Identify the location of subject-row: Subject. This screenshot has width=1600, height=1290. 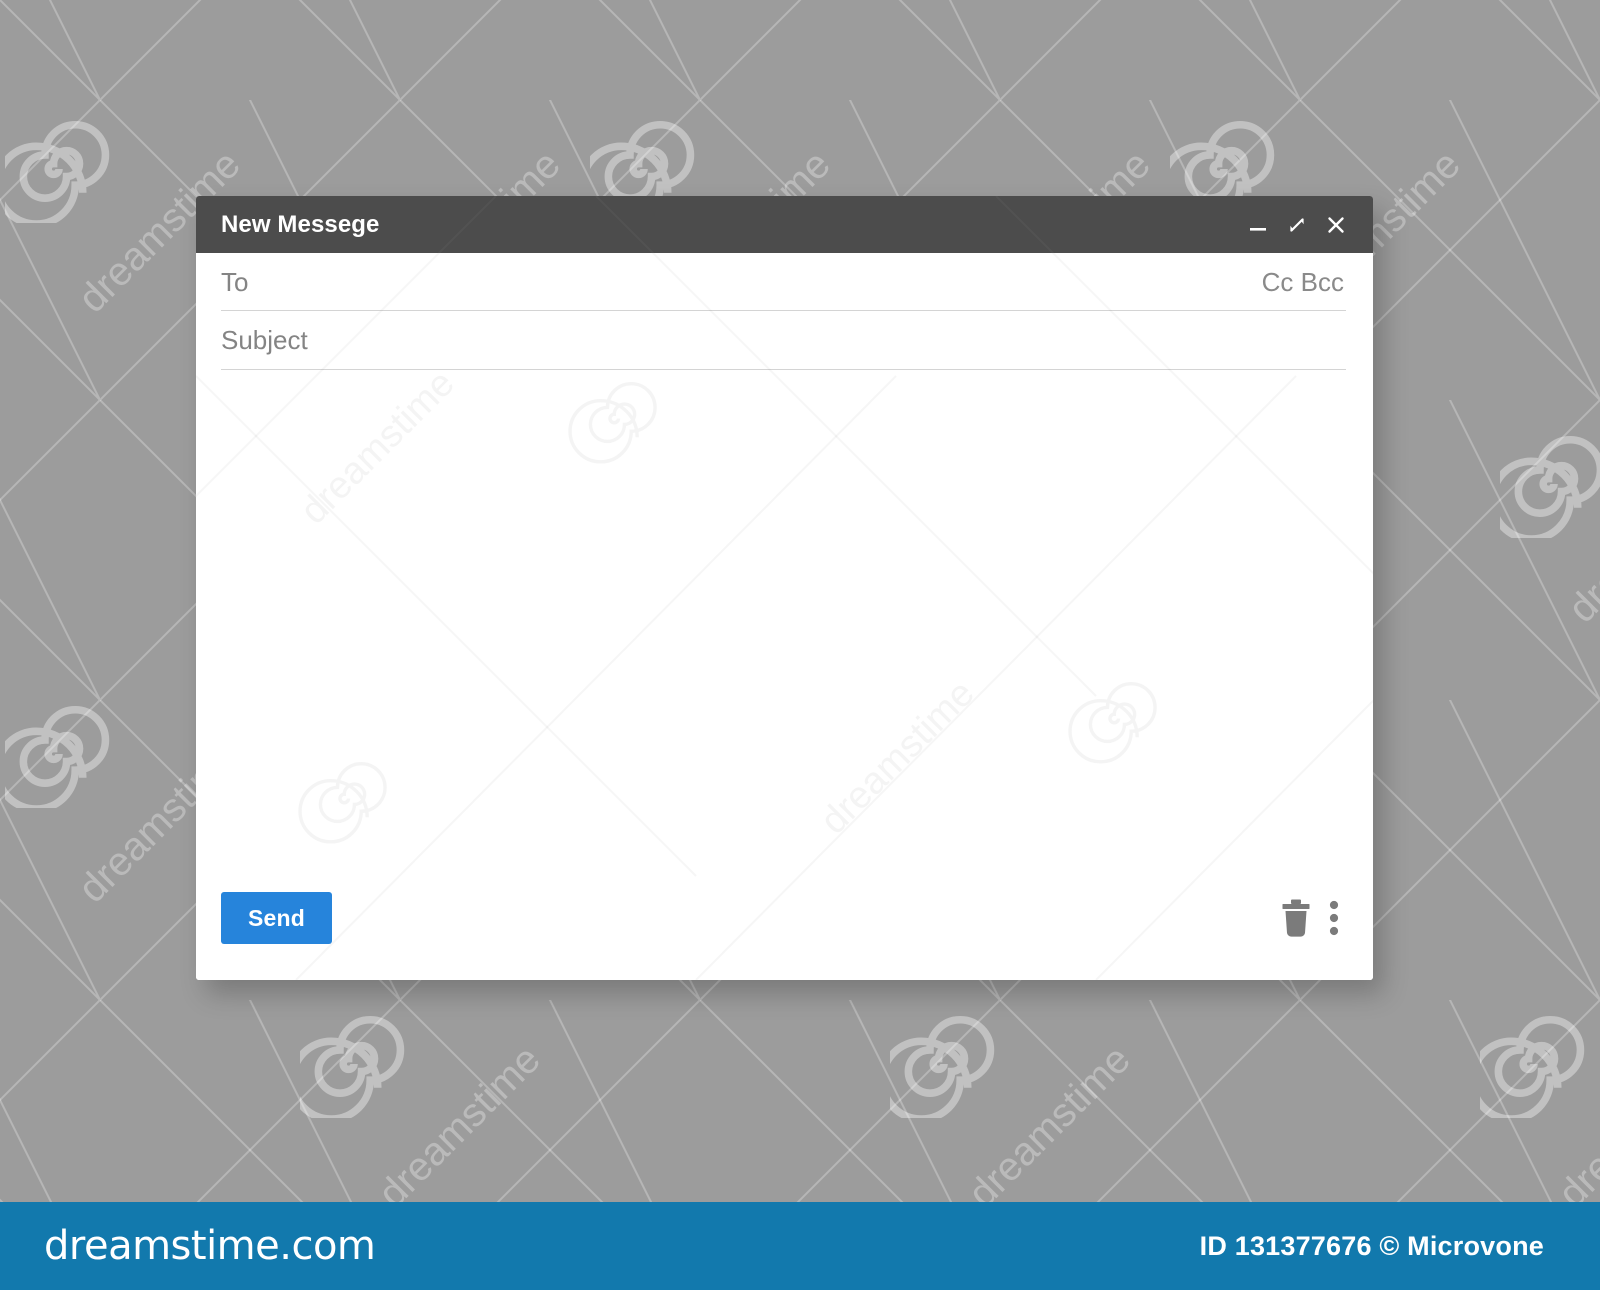
(783, 340).